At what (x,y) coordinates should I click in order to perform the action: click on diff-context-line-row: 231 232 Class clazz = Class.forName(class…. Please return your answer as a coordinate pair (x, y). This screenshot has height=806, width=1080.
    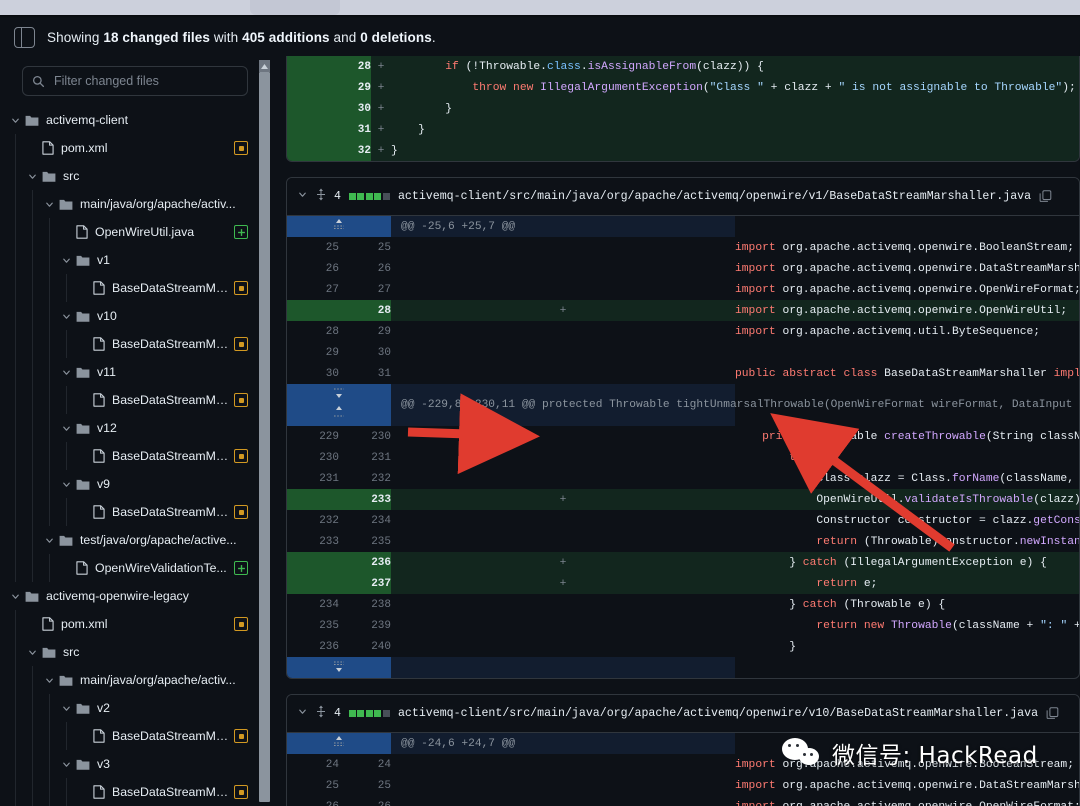
    Looking at the image, I should click on (683, 478).